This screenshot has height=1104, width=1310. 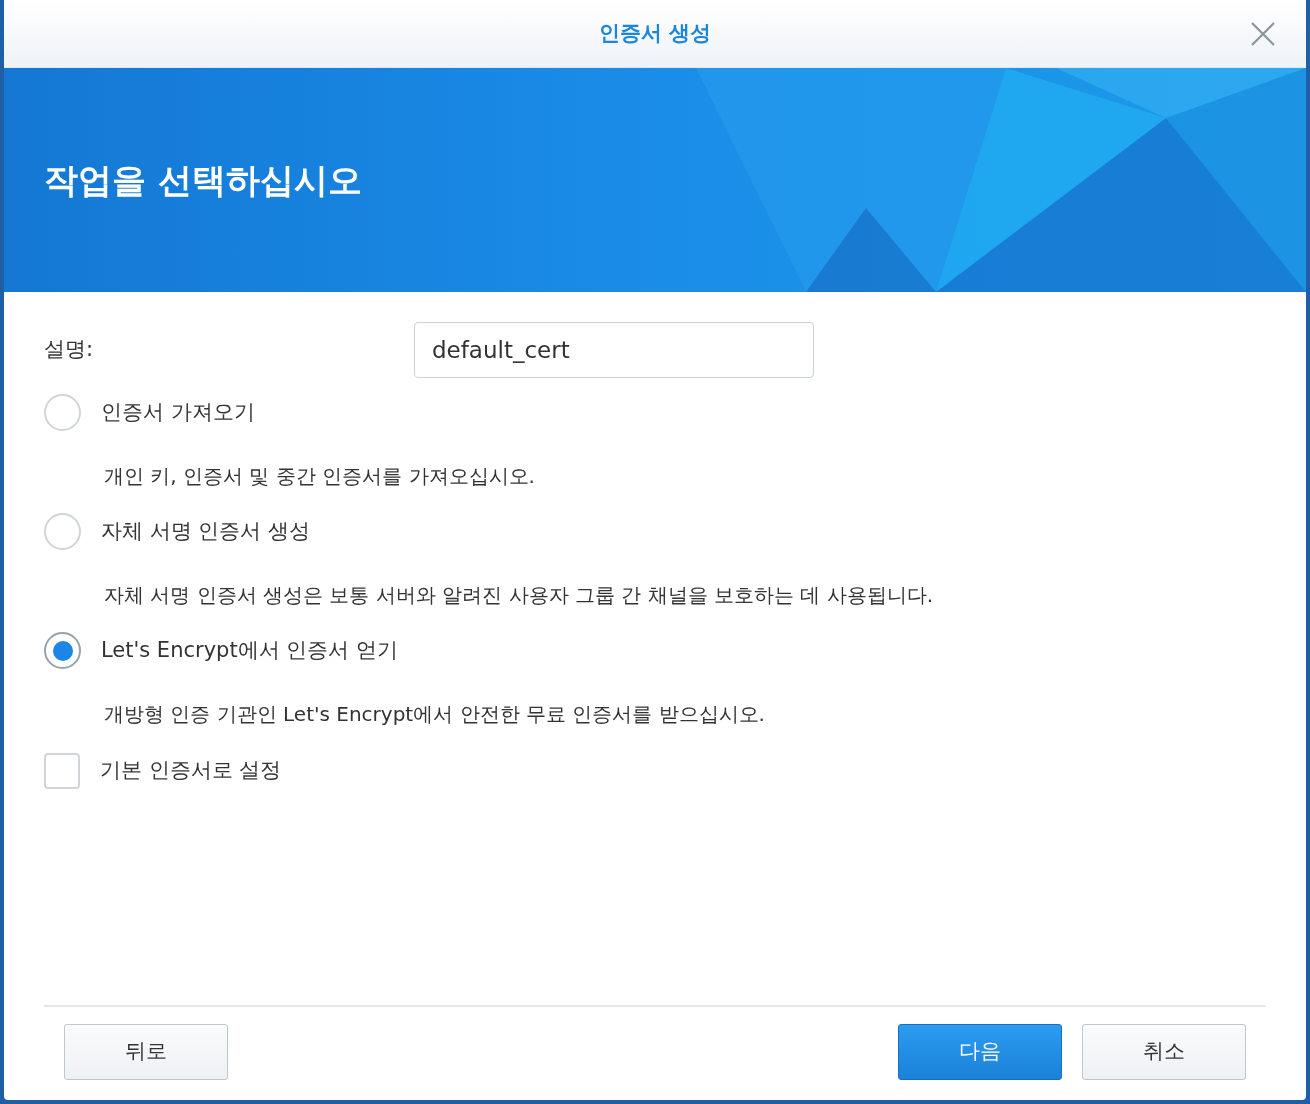 What do you see at coordinates (146, 1052) in the screenshot?
I see `back-button: 뒤로` at bounding box center [146, 1052].